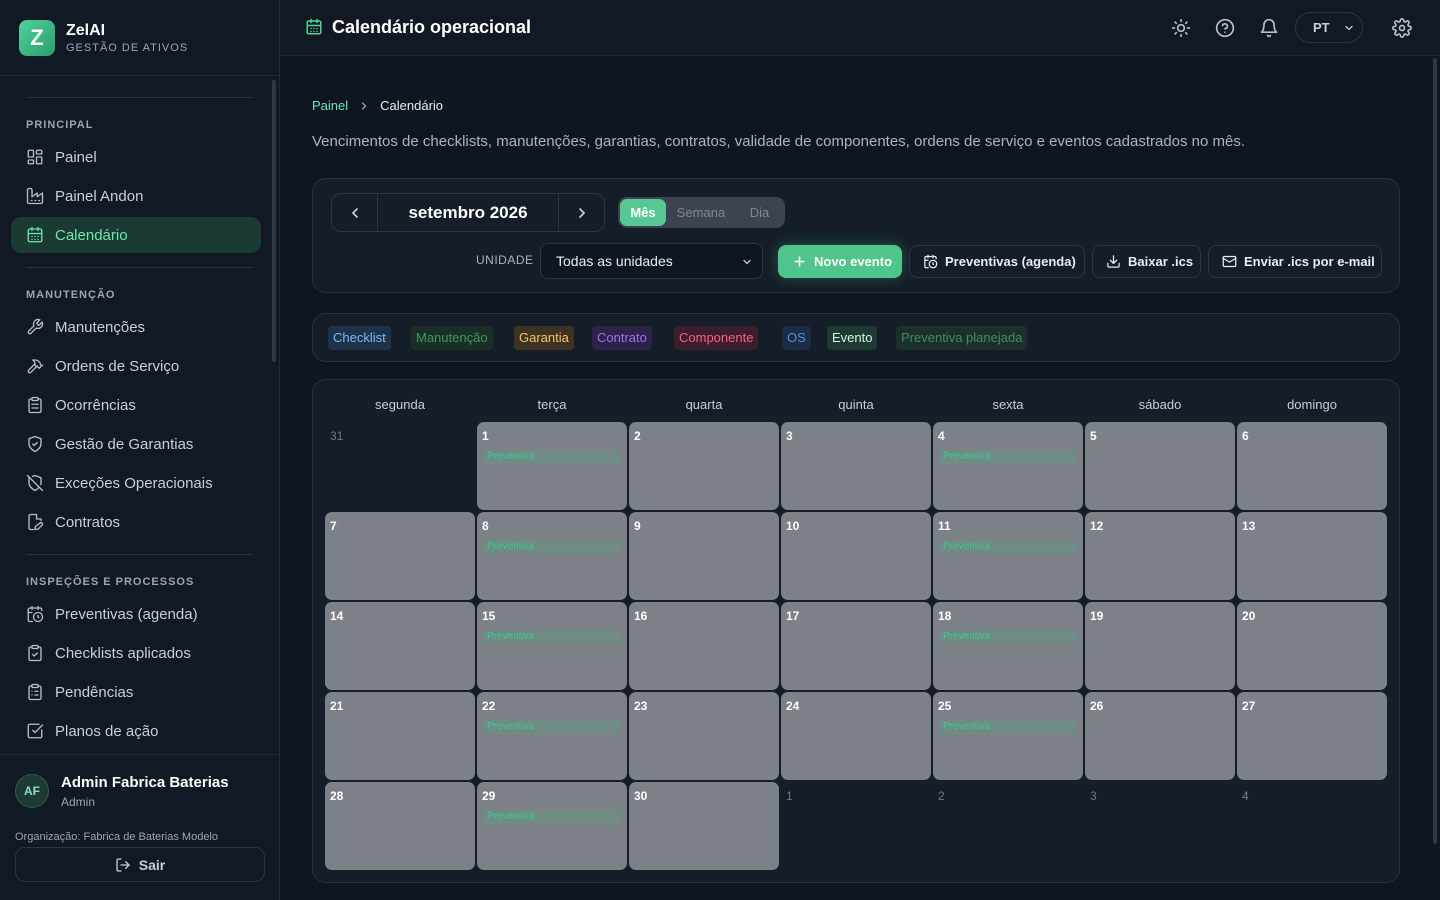  What do you see at coordinates (1249, 616) in the screenshot?
I see `day-number: 20` at bounding box center [1249, 616].